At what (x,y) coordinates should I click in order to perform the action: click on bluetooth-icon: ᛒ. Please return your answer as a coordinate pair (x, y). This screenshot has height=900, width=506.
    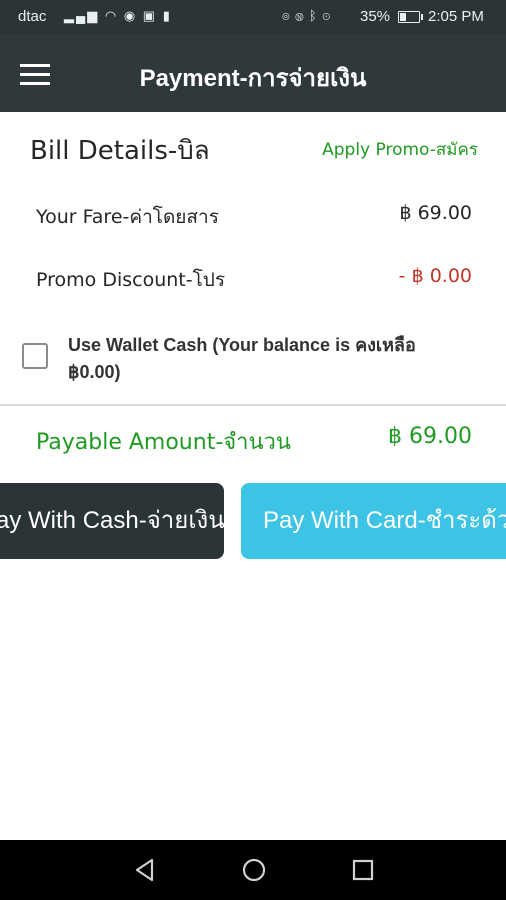
    Looking at the image, I should click on (313, 15).